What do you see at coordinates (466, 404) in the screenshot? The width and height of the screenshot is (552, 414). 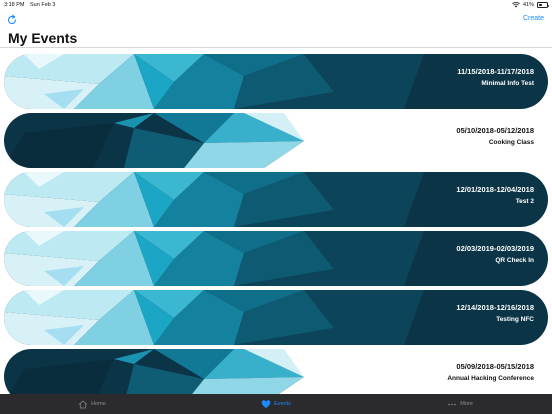 I see `tab-label: More` at bounding box center [466, 404].